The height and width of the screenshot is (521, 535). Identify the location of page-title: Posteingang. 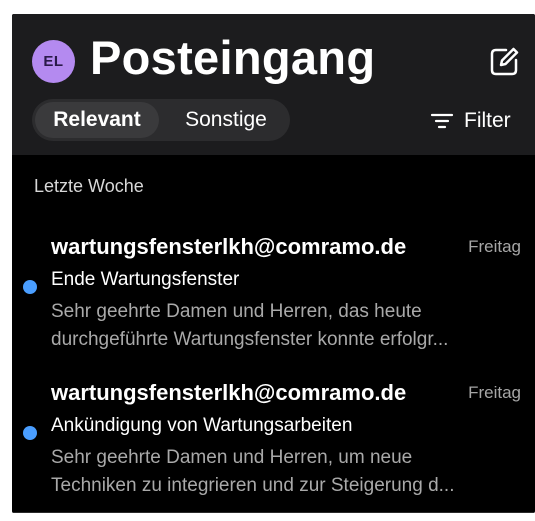
(233, 57).